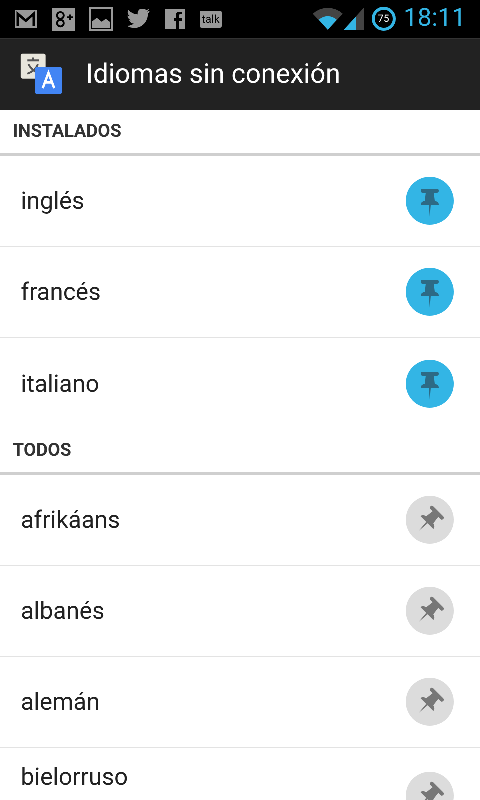 This screenshot has width=480, height=800. Describe the element at coordinates (240, 201) in the screenshot. I see `language-row: inglés` at that location.